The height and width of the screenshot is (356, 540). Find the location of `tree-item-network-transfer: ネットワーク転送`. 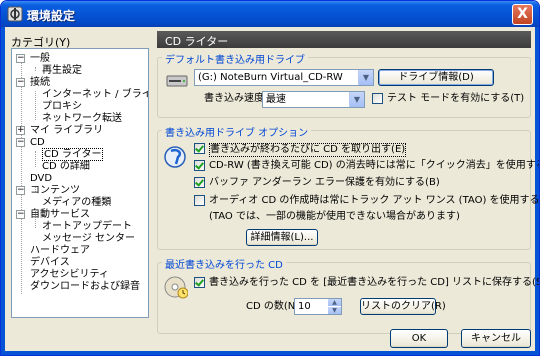

tree-item-network-transfer: ネットワーク転送 is located at coordinates (82, 119).